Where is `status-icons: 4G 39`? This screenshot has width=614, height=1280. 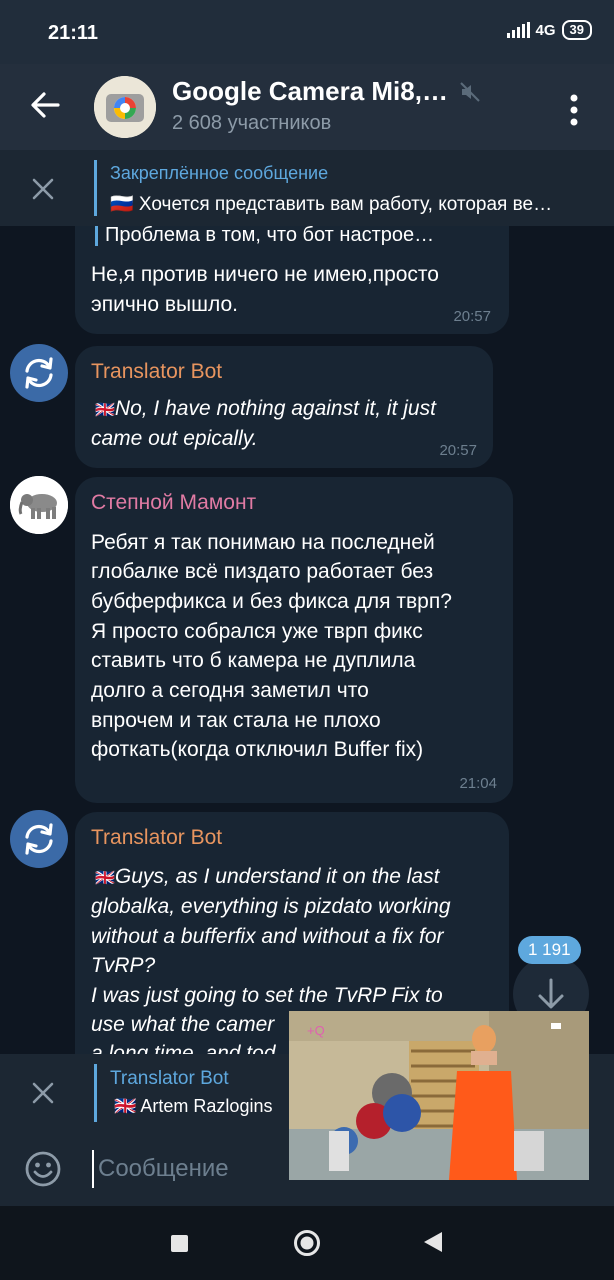 status-icons: 4G 39 is located at coordinates (549, 30).